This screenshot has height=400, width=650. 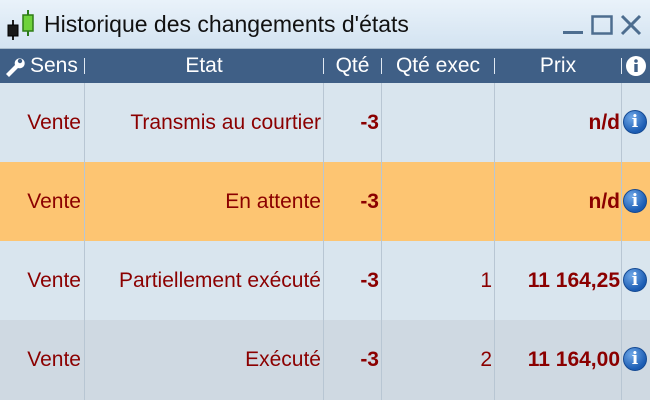 I want to click on cell-etat: En attente, so click(x=273, y=201).